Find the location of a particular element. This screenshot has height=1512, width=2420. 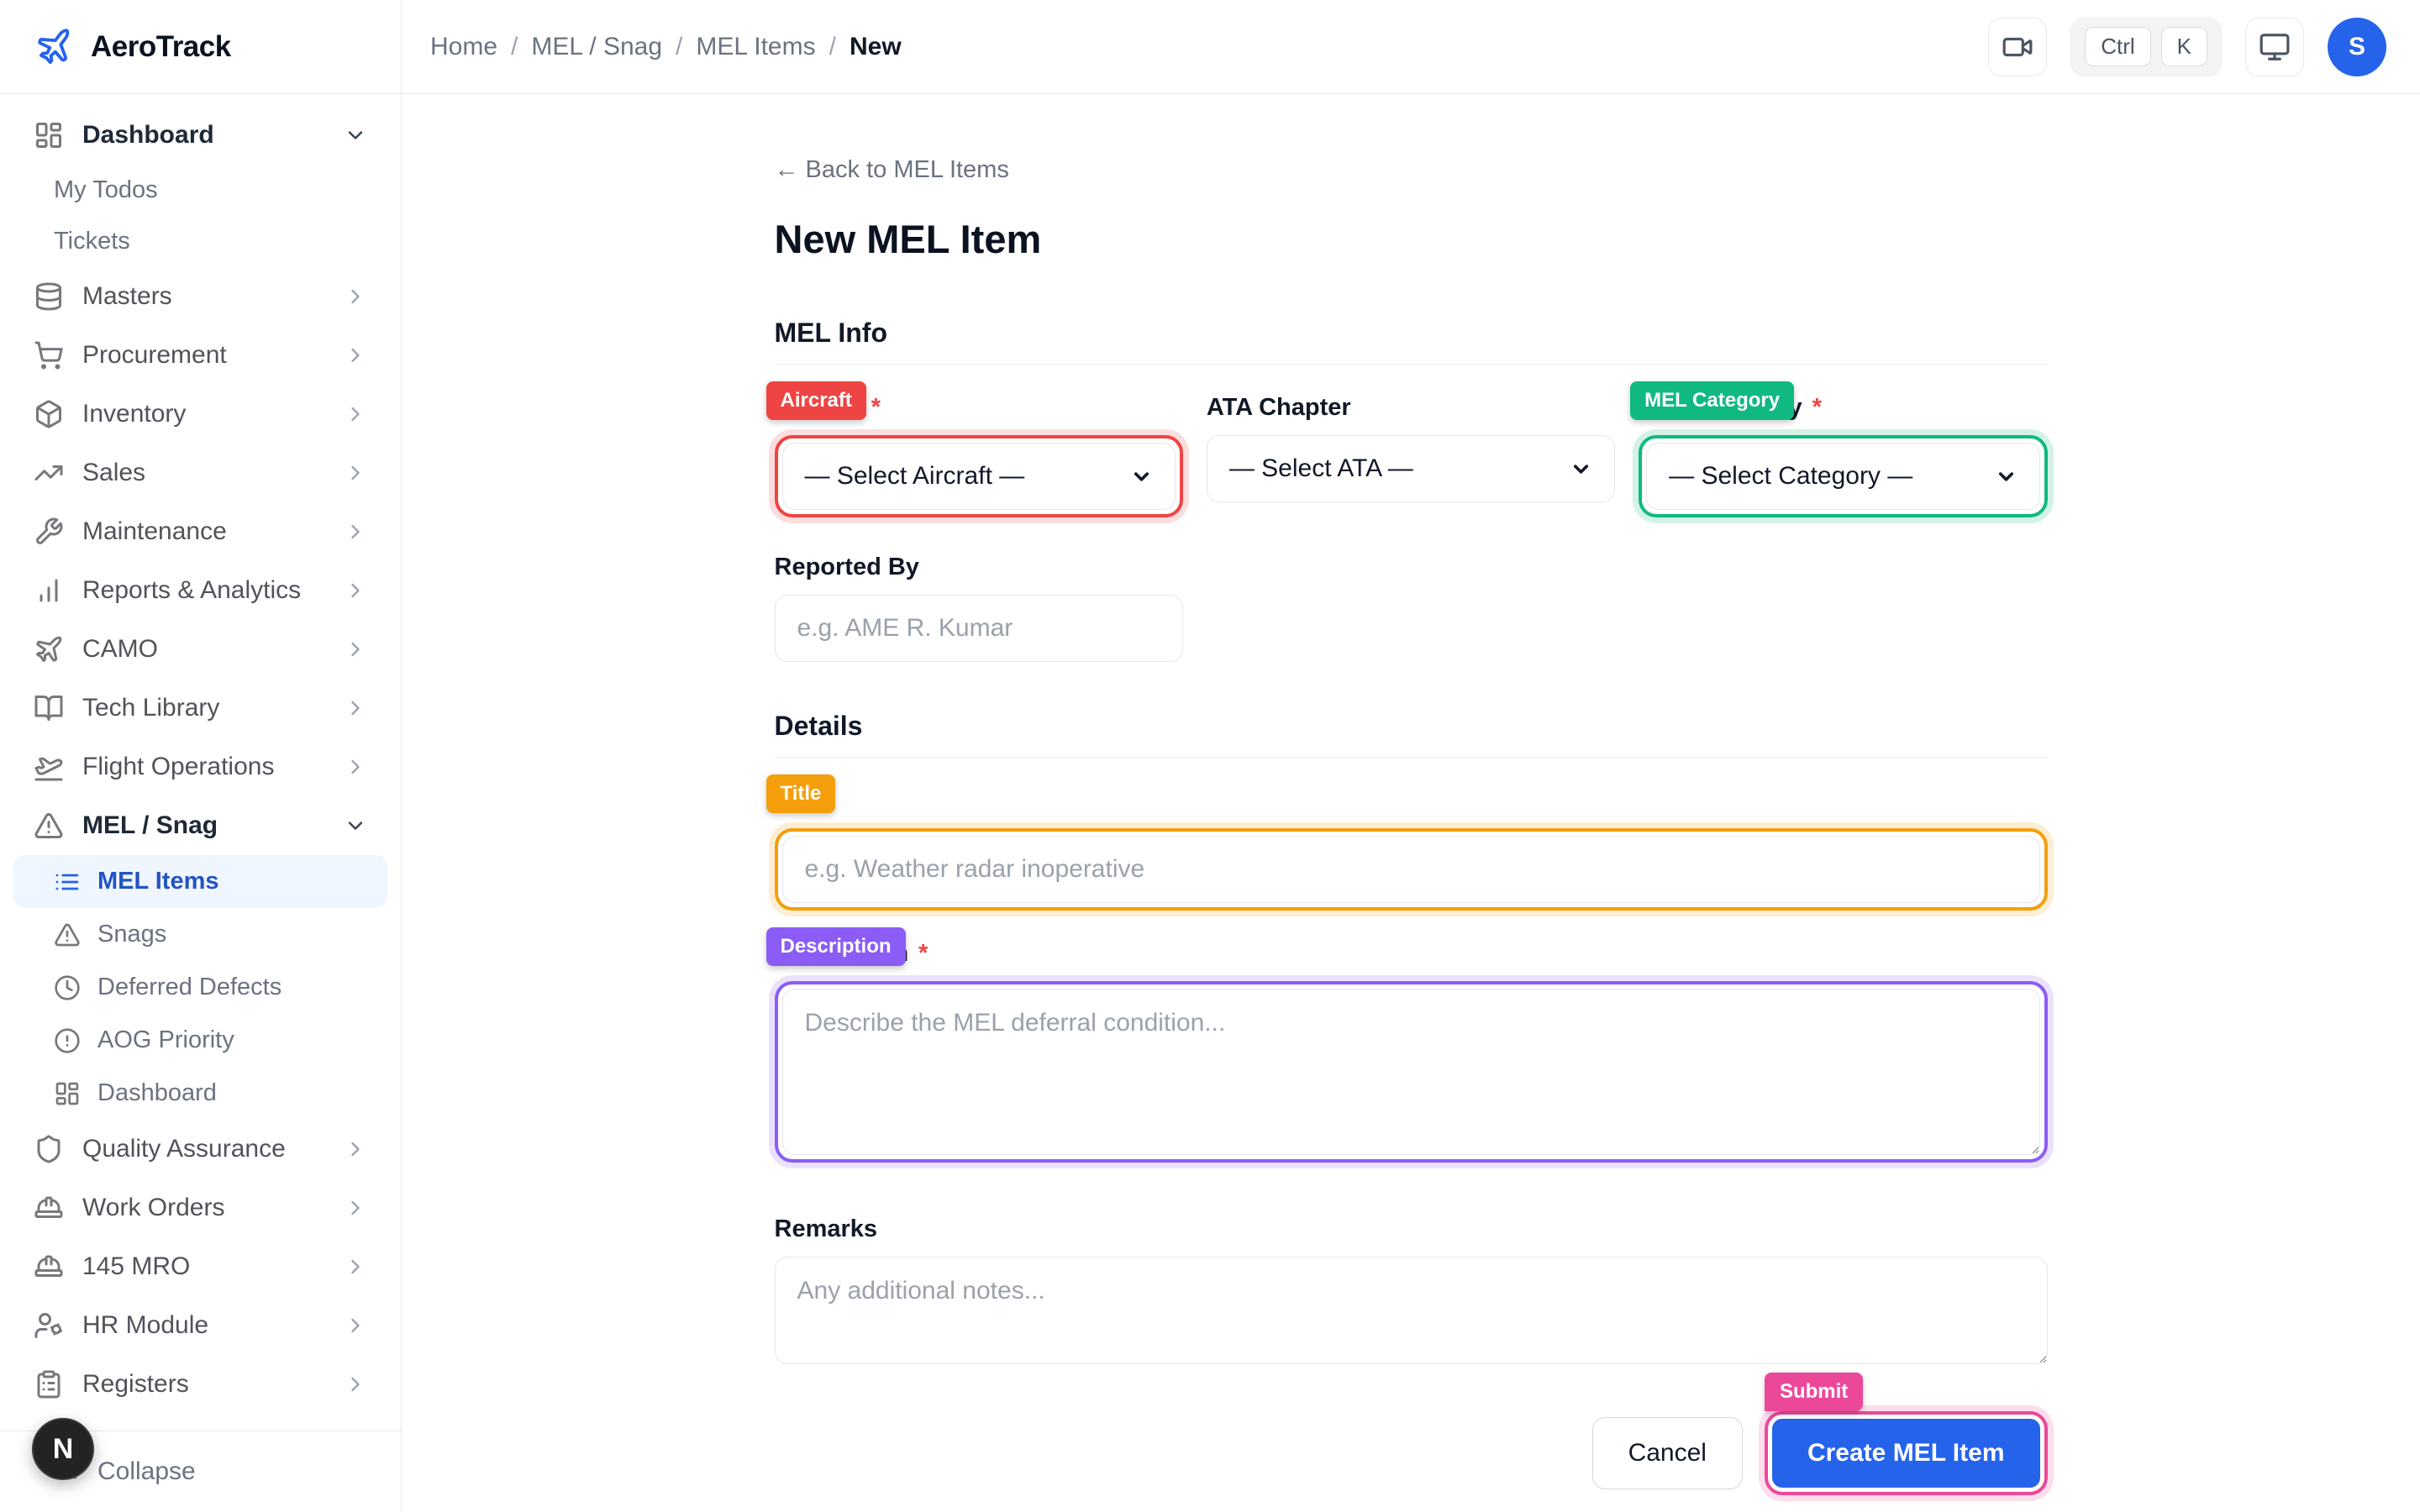

sidebar-item-quality-assurance: Quality Assurance is located at coordinates (200, 1149).